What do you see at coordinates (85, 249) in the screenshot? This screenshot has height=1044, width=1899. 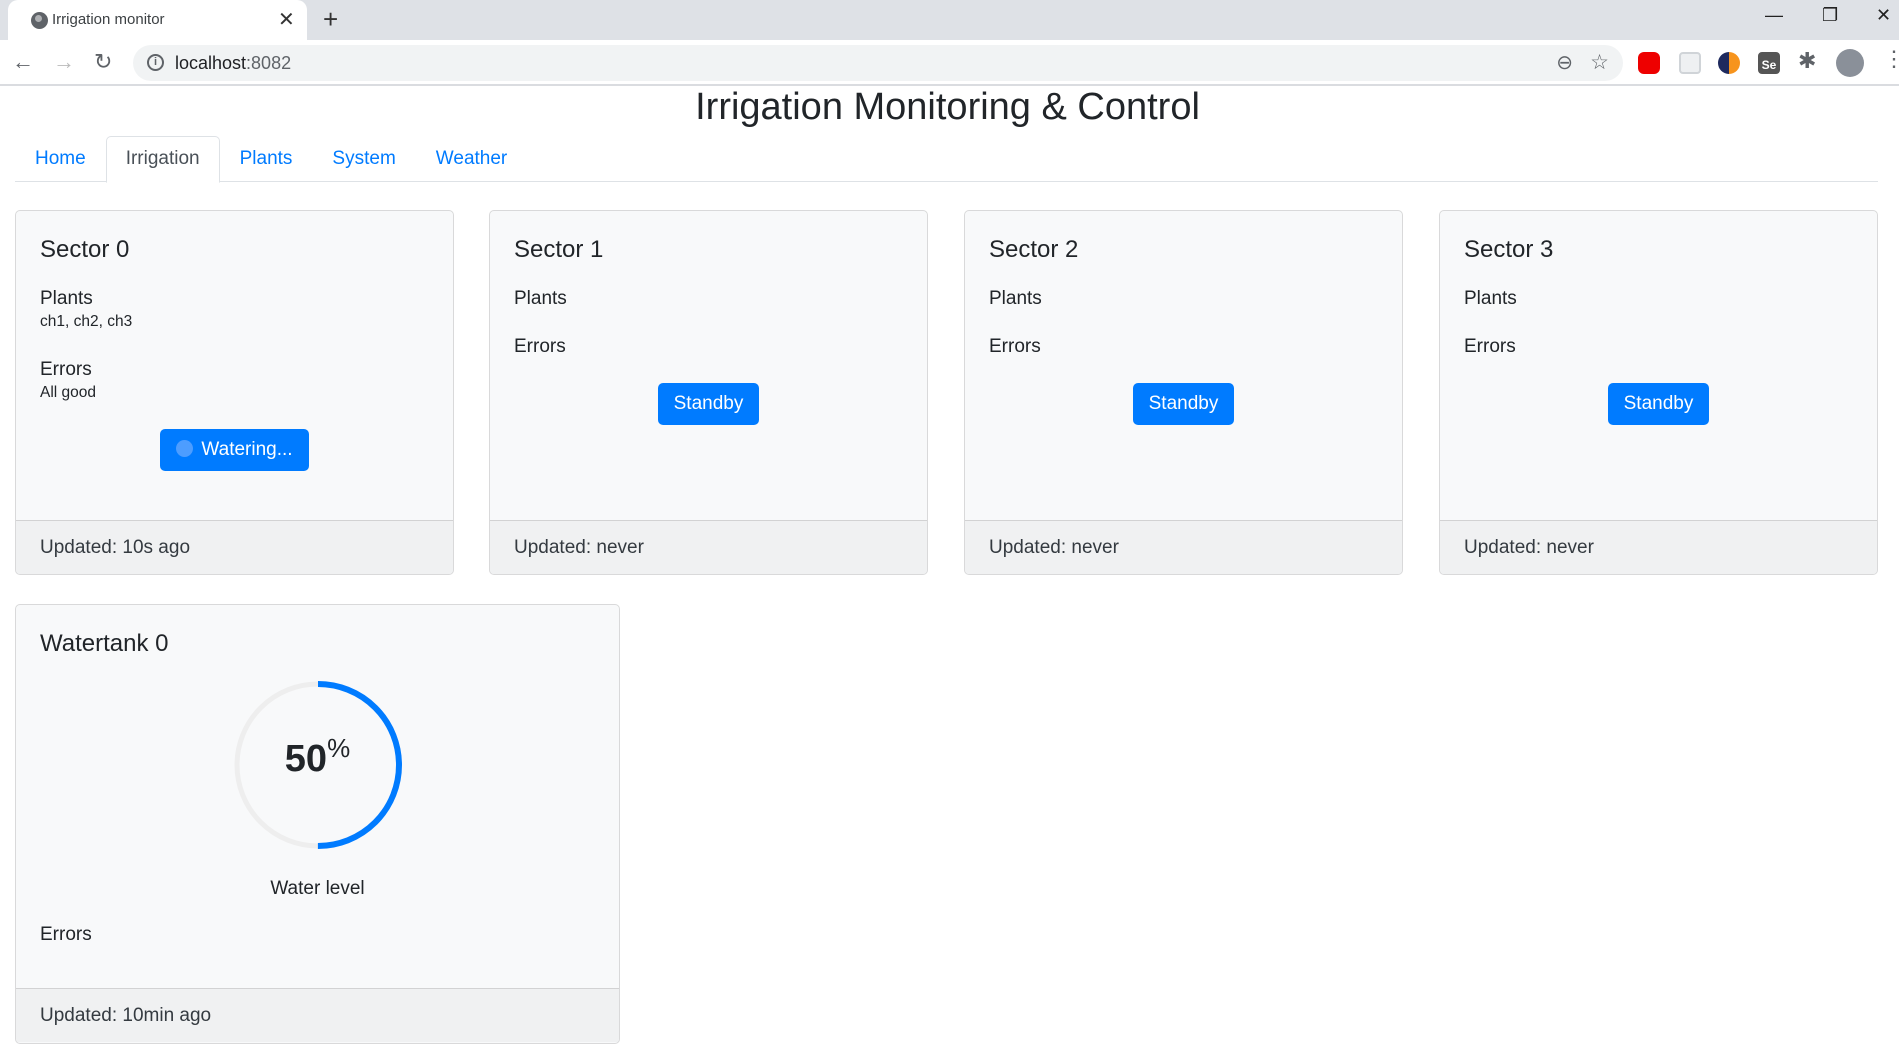 I see `card-title: Sector 0` at bounding box center [85, 249].